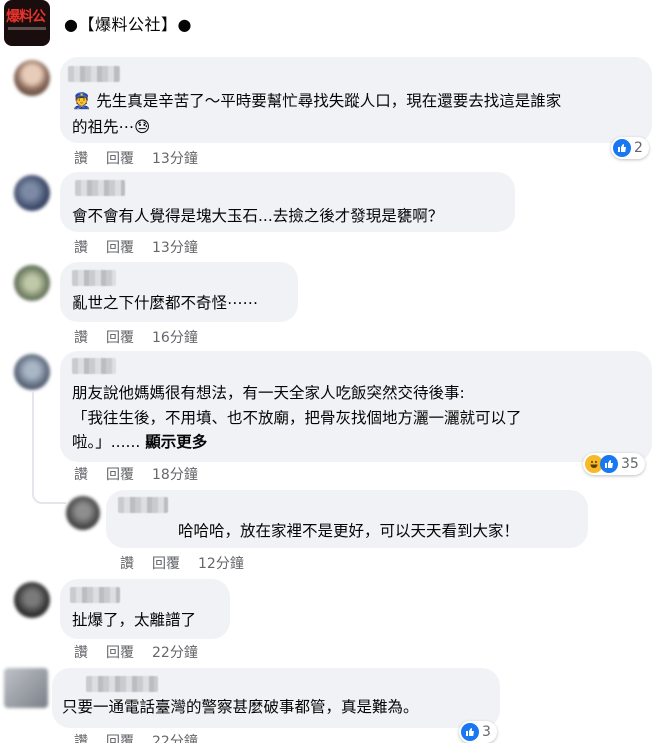 The image size is (663, 743). What do you see at coordinates (331, 26) in the screenshot?
I see `post-header: 爆料公 ●【爆料公社】●` at bounding box center [331, 26].